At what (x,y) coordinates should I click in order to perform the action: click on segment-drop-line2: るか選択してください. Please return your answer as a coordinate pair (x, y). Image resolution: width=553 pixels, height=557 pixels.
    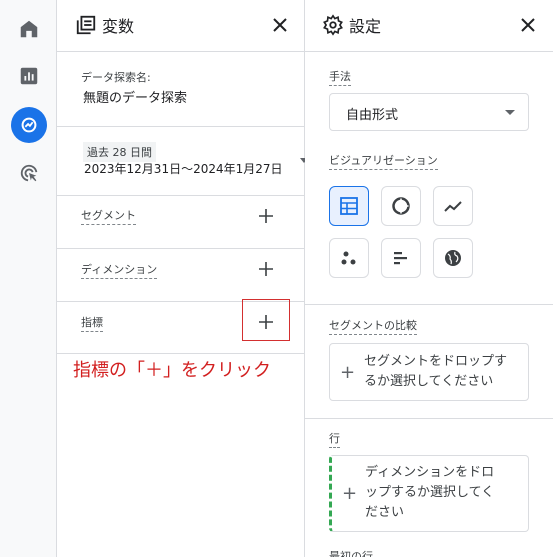
    Looking at the image, I should click on (429, 381).